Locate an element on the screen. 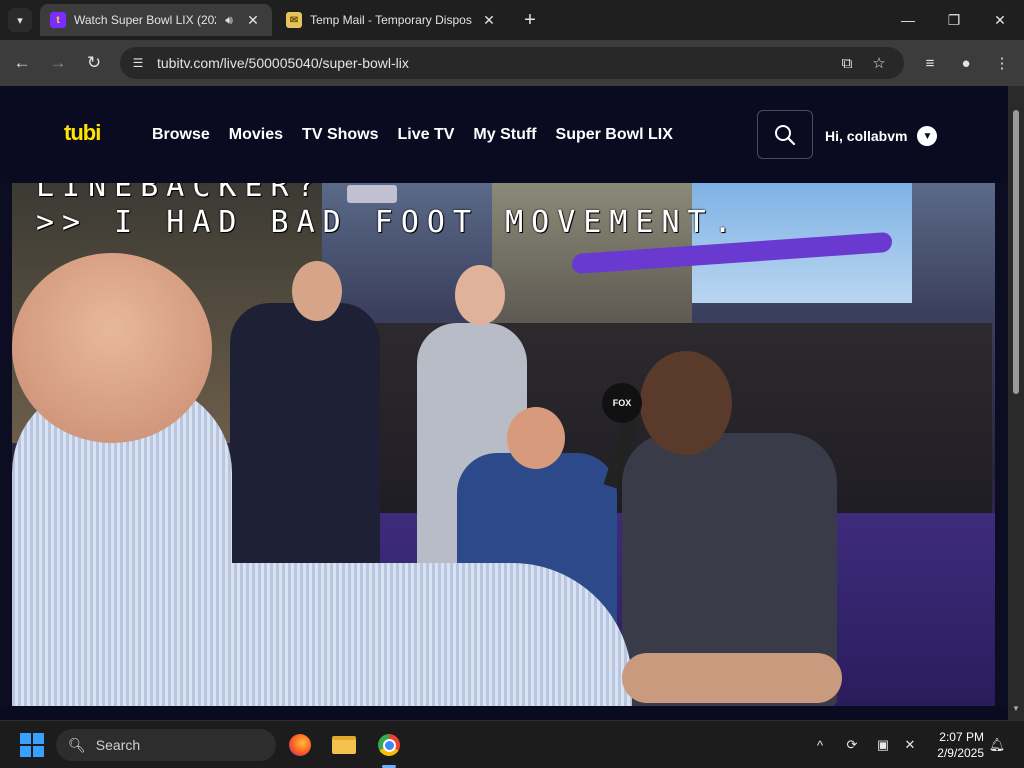  nav-super-bowl-lix: Super Bowl LIX is located at coordinates (614, 135).